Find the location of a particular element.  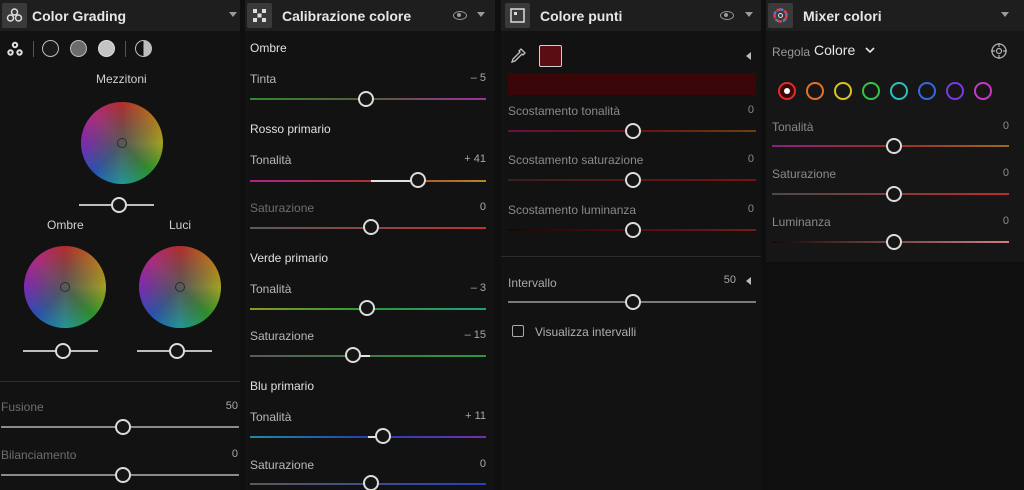

mixer-luminance-value: 0 is located at coordinates (1006, 221).